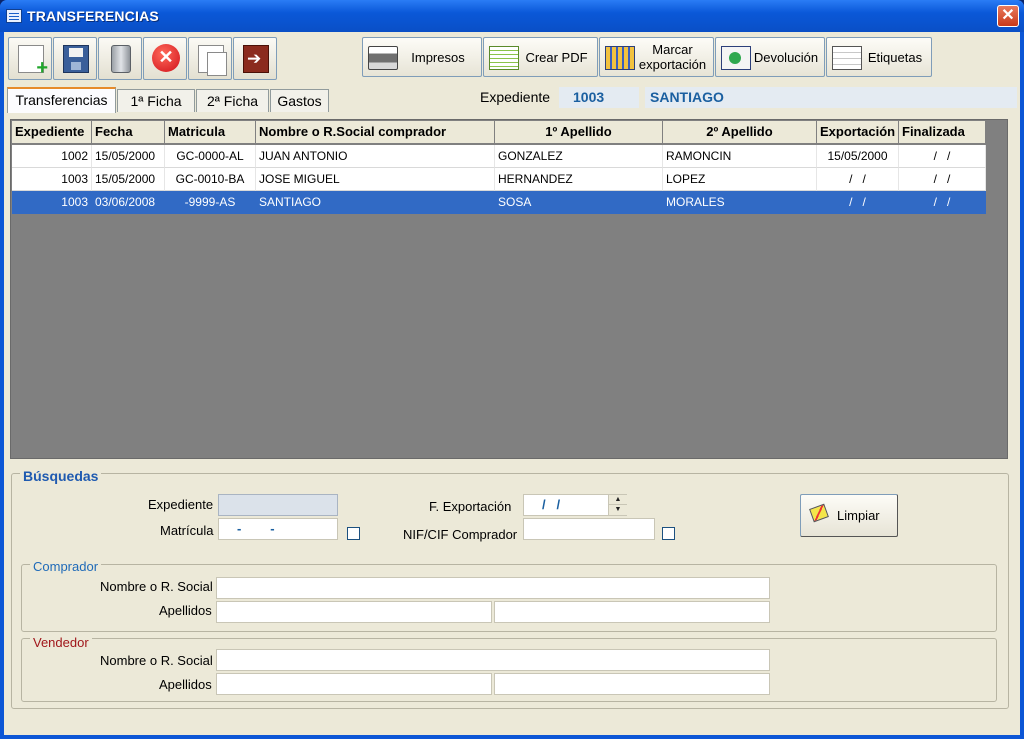 This screenshot has width=1024, height=739. What do you see at coordinates (493, 660) in the screenshot?
I see `vendedor-nombre-input` at bounding box center [493, 660].